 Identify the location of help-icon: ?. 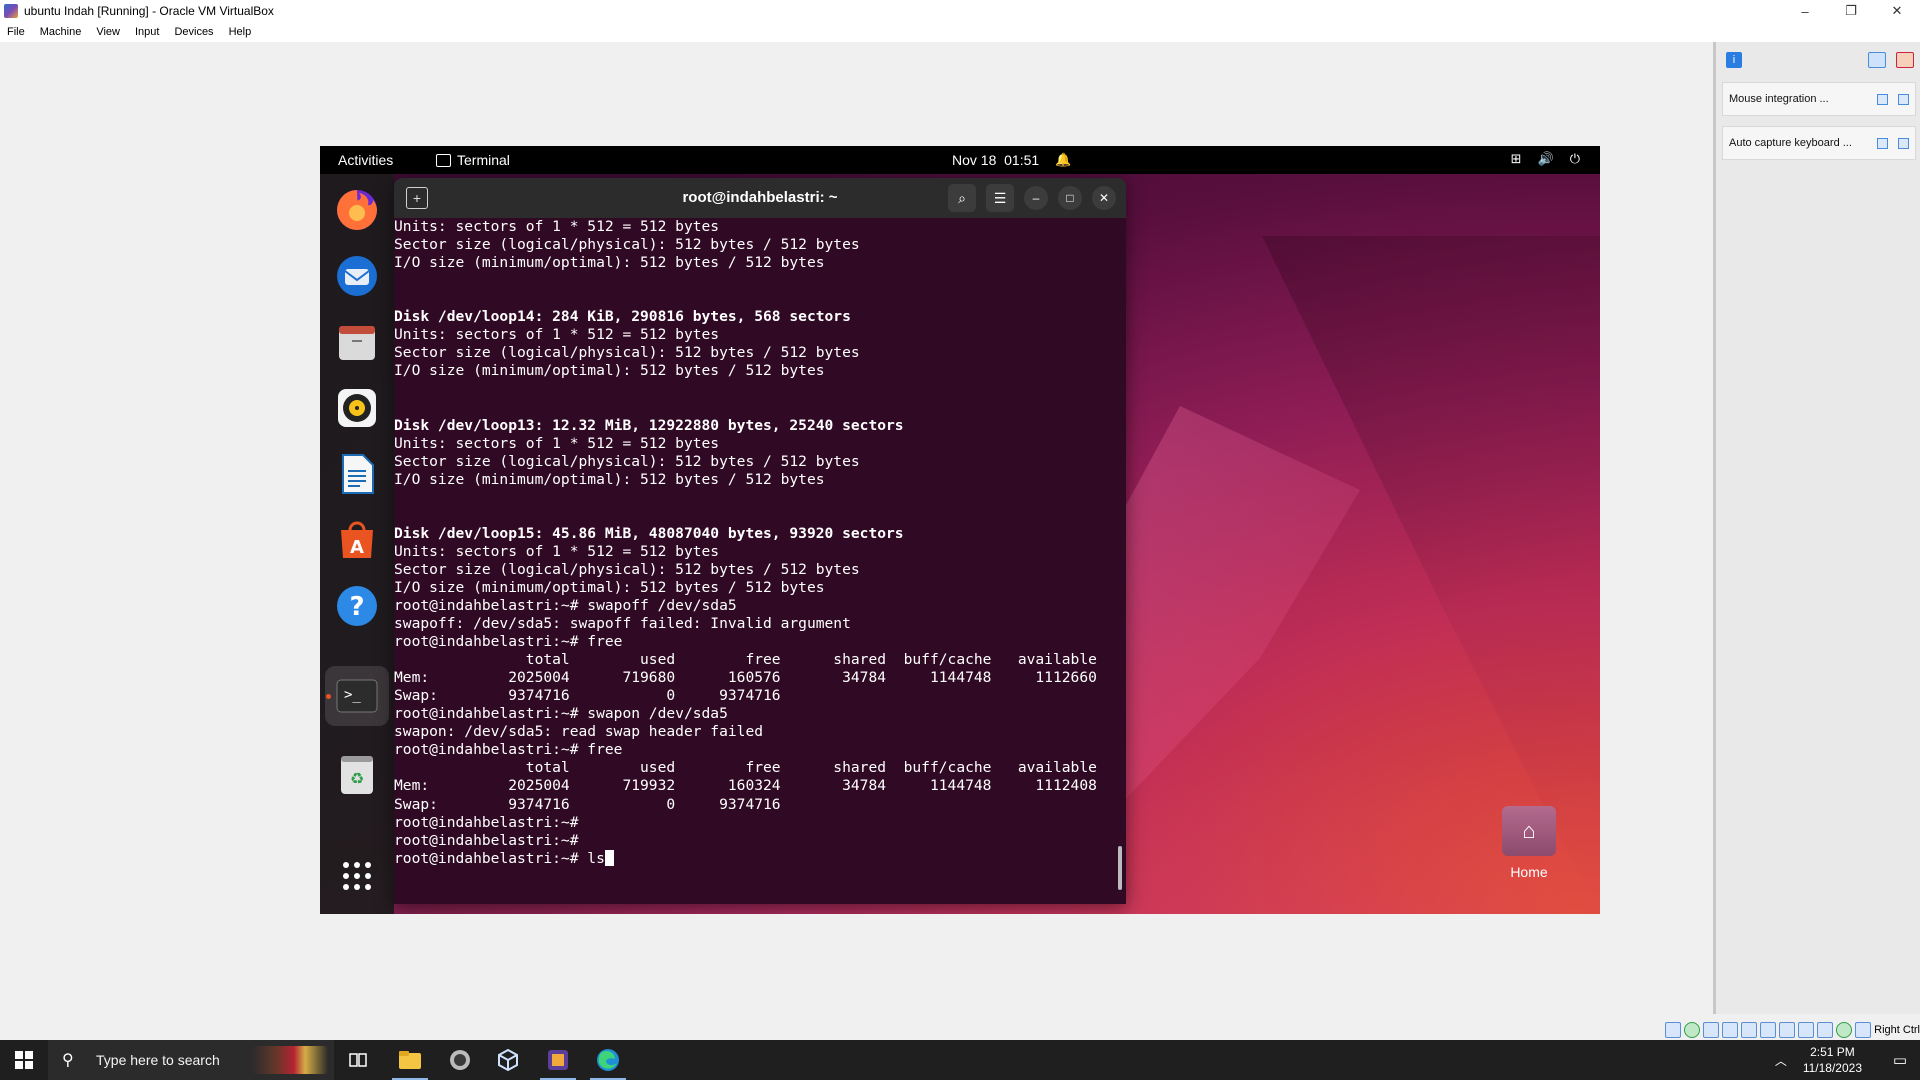
(357, 606).